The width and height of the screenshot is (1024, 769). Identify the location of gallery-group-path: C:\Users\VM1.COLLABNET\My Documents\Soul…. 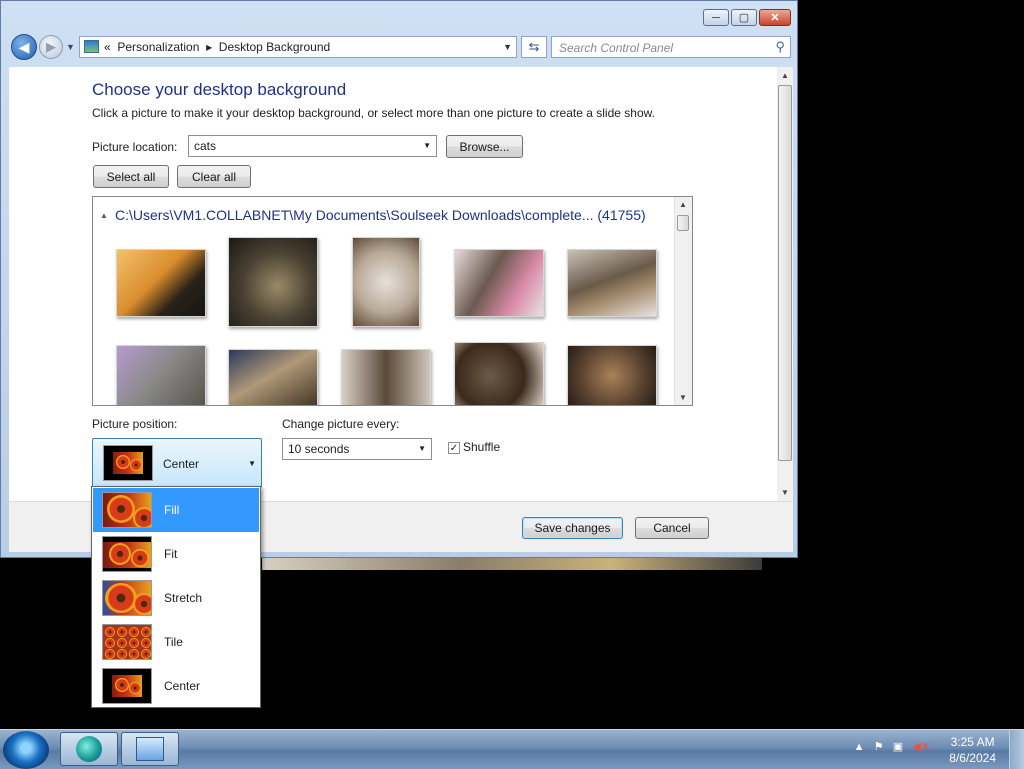
(380, 215).